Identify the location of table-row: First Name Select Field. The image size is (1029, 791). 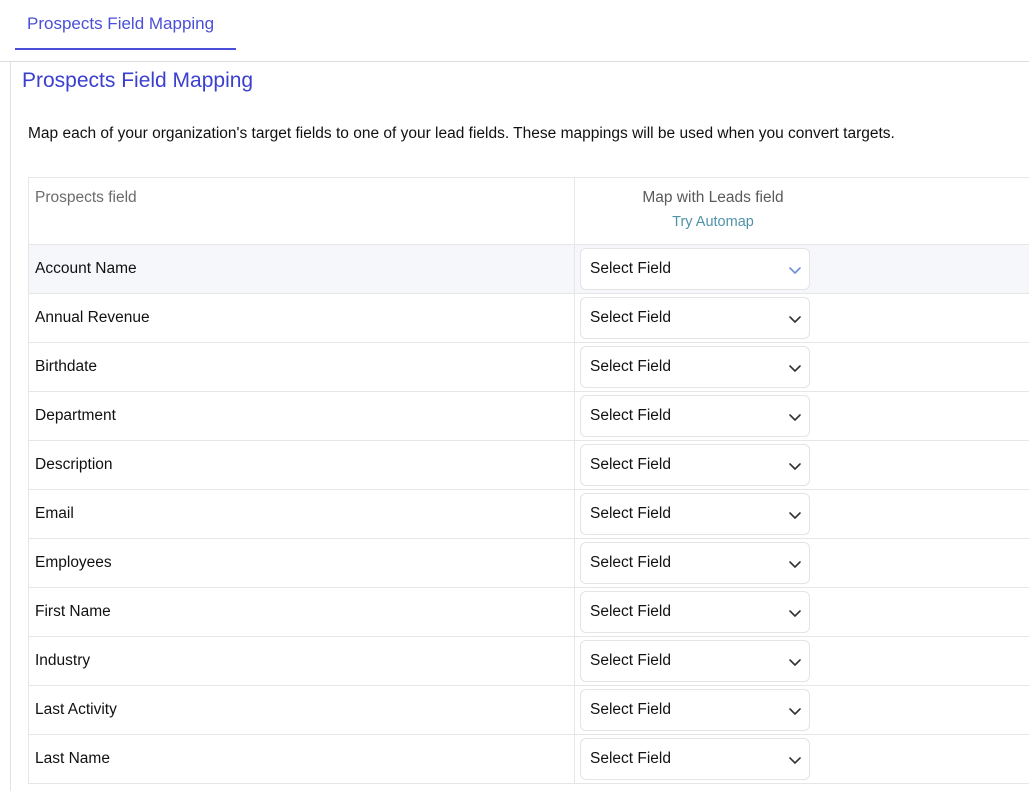
(529, 612).